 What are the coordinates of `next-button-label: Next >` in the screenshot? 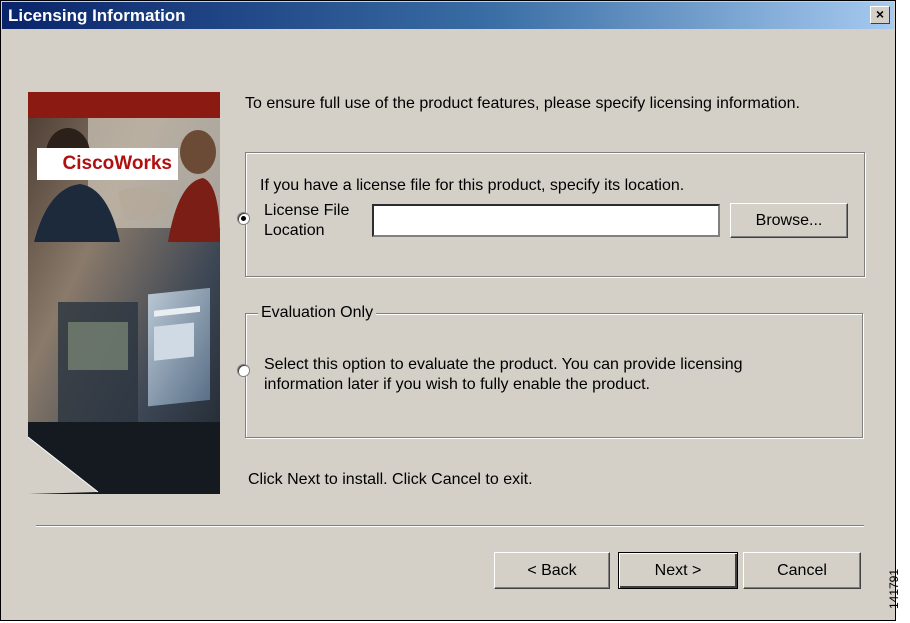 It's located at (678, 570).